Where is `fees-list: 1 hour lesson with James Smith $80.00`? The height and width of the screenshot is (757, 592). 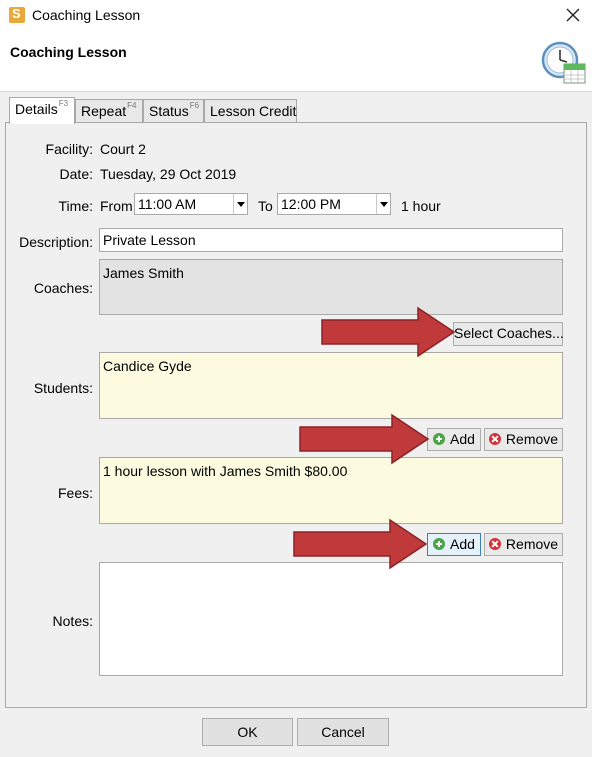 fees-list: 1 hour lesson with James Smith $80.00 is located at coordinates (331, 490).